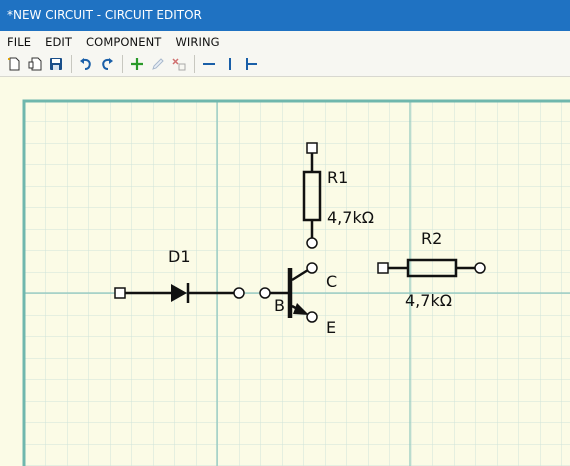 Image resolution: width=570 pixels, height=466 pixels. Describe the element at coordinates (312, 317) in the screenshot. I see `q1-emitter-terminal` at that location.